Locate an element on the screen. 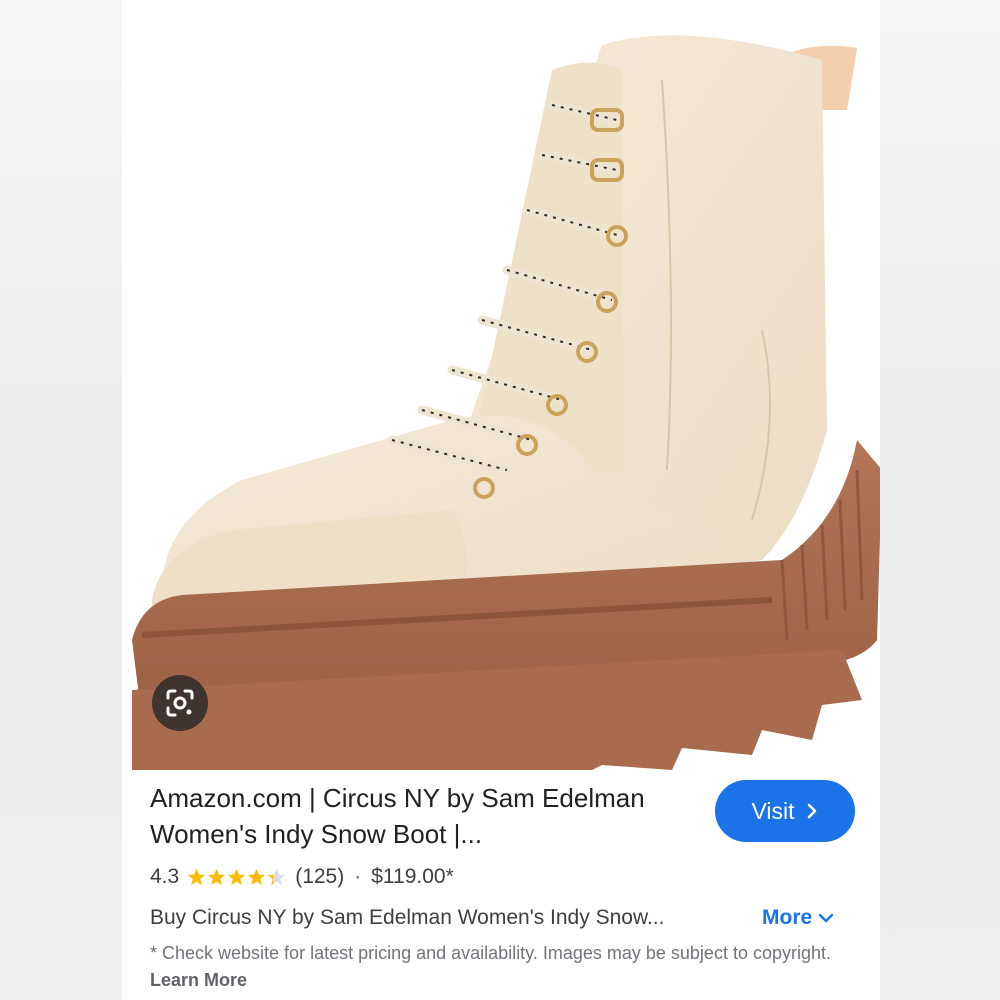 The height and width of the screenshot is (1000, 1000). google-lens-icon is located at coordinates (180, 703).